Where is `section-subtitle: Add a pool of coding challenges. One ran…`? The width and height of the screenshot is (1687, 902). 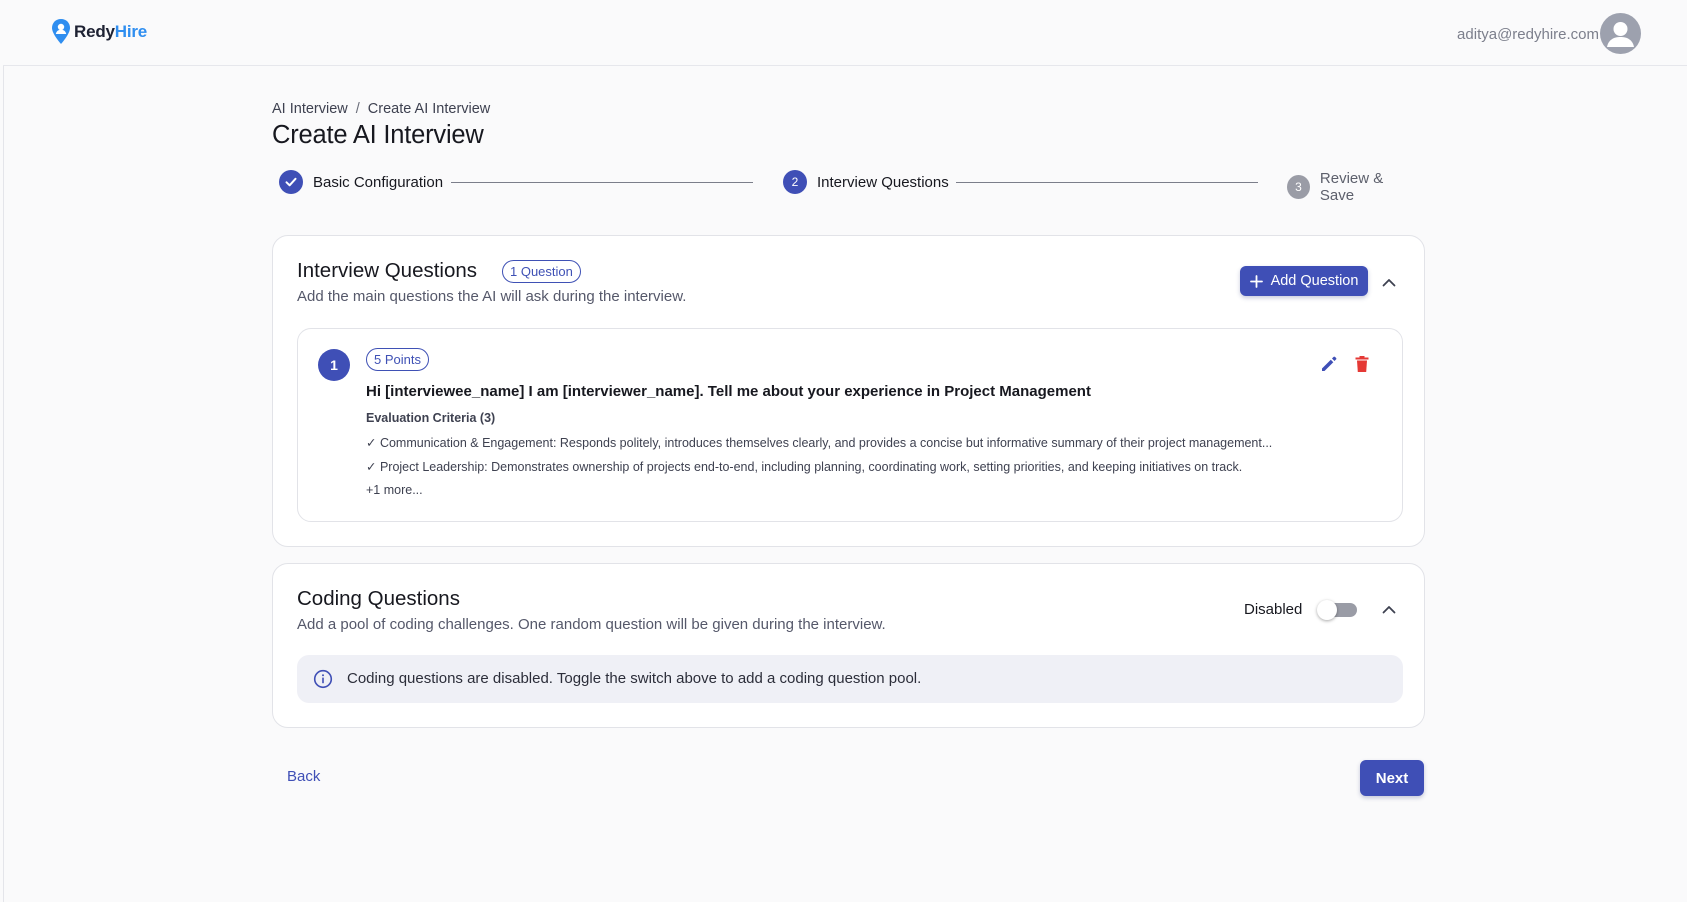 section-subtitle: Add a pool of coding challenges. One ran… is located at coordinates (591, 624).